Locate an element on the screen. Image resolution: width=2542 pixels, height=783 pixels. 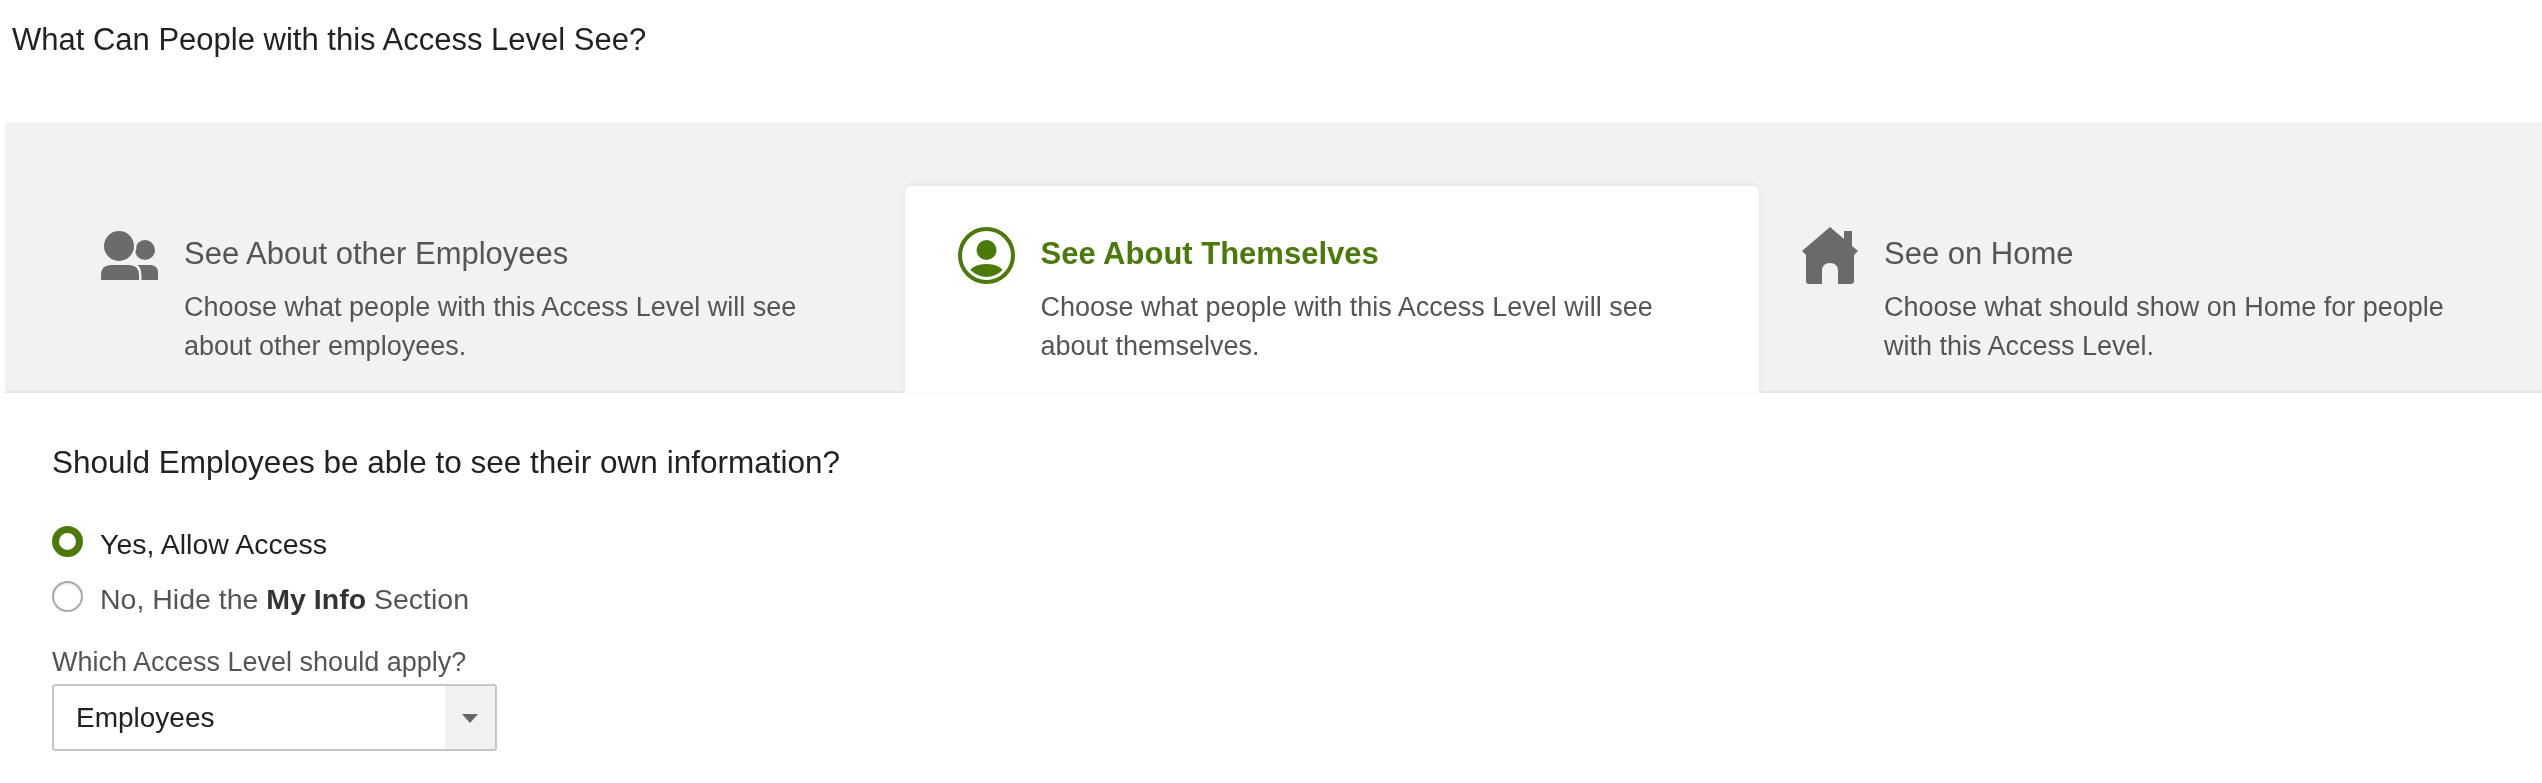
radio-label: Yes, Allow Access is located at coordinates (214, 544).